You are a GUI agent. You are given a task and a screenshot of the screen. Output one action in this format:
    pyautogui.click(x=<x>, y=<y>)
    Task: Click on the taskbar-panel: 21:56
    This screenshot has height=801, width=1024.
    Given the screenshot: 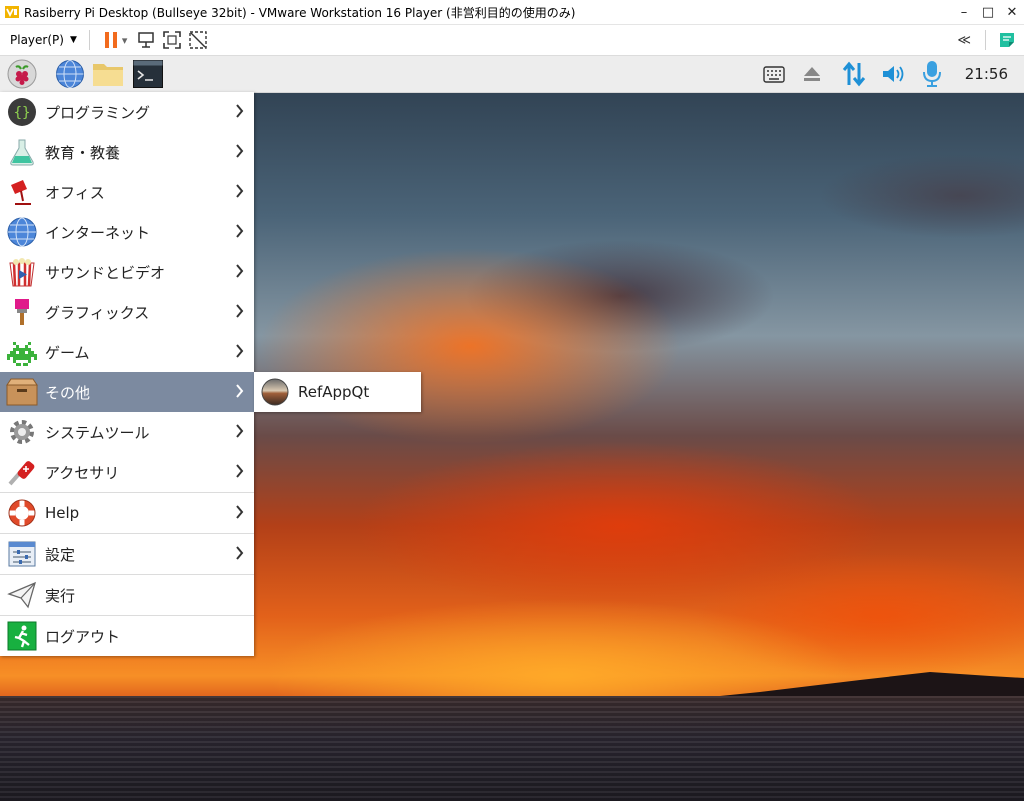 What is the action you would take?
    pyautogui.click(x=512, y=74)
    